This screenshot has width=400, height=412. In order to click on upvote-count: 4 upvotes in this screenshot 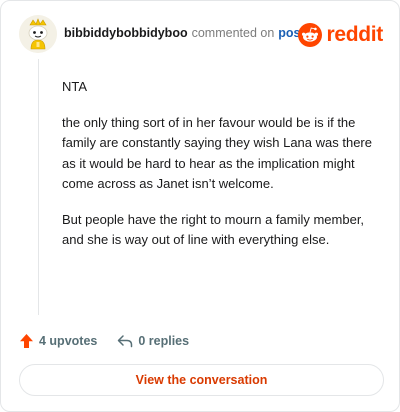, I will do `click(68, 341)`.